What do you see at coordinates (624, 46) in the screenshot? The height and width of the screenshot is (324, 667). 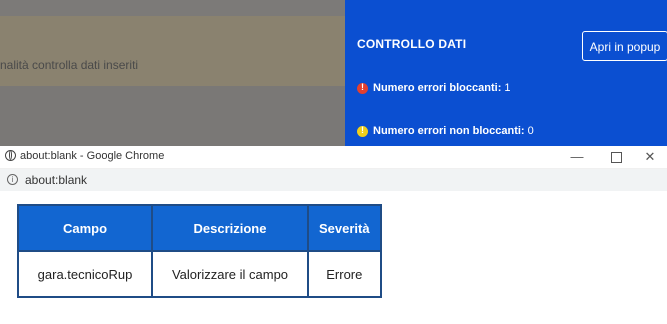 I see `open-popup-button: Apri in popup` at bounding box center [624, 46].